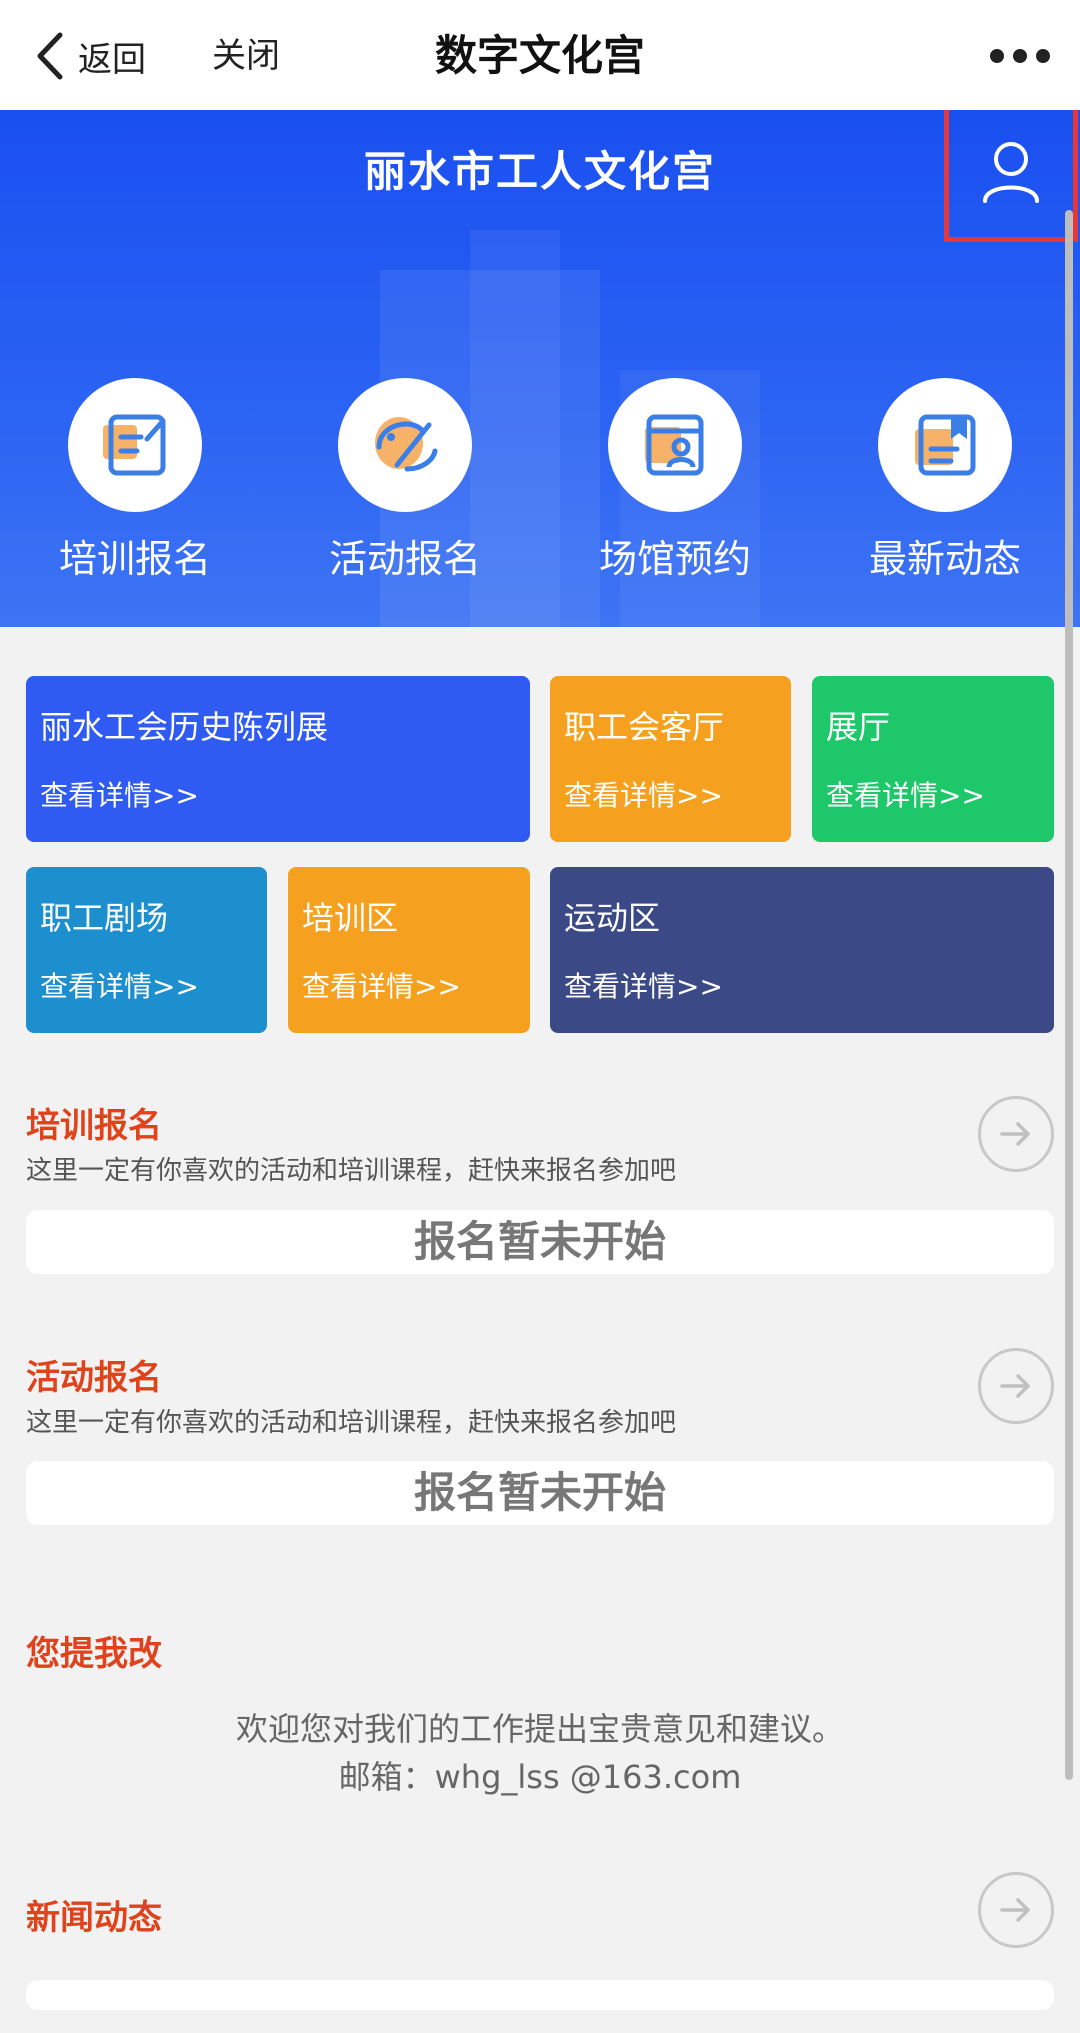  Describe the element at coordinates (540, 1242) in the screenshot. I see `training-status: 报名暂未开始` at that location.